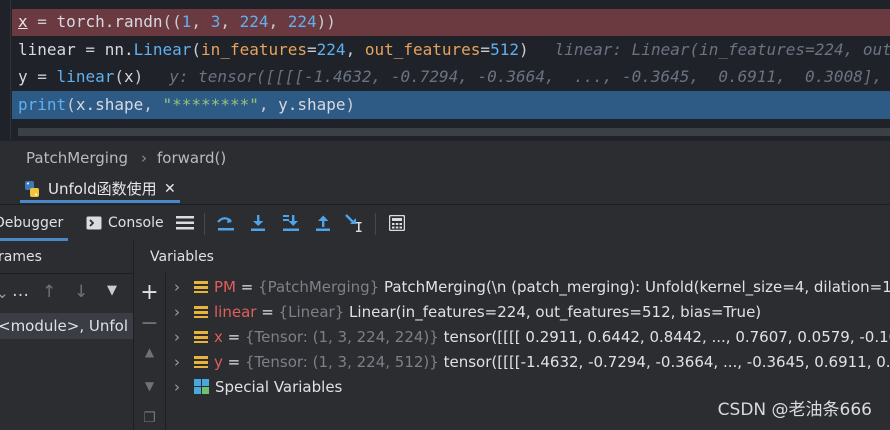  Describe the element at coordinates (218, 337) in the screenshot. I see `variable-name: x` at that location.